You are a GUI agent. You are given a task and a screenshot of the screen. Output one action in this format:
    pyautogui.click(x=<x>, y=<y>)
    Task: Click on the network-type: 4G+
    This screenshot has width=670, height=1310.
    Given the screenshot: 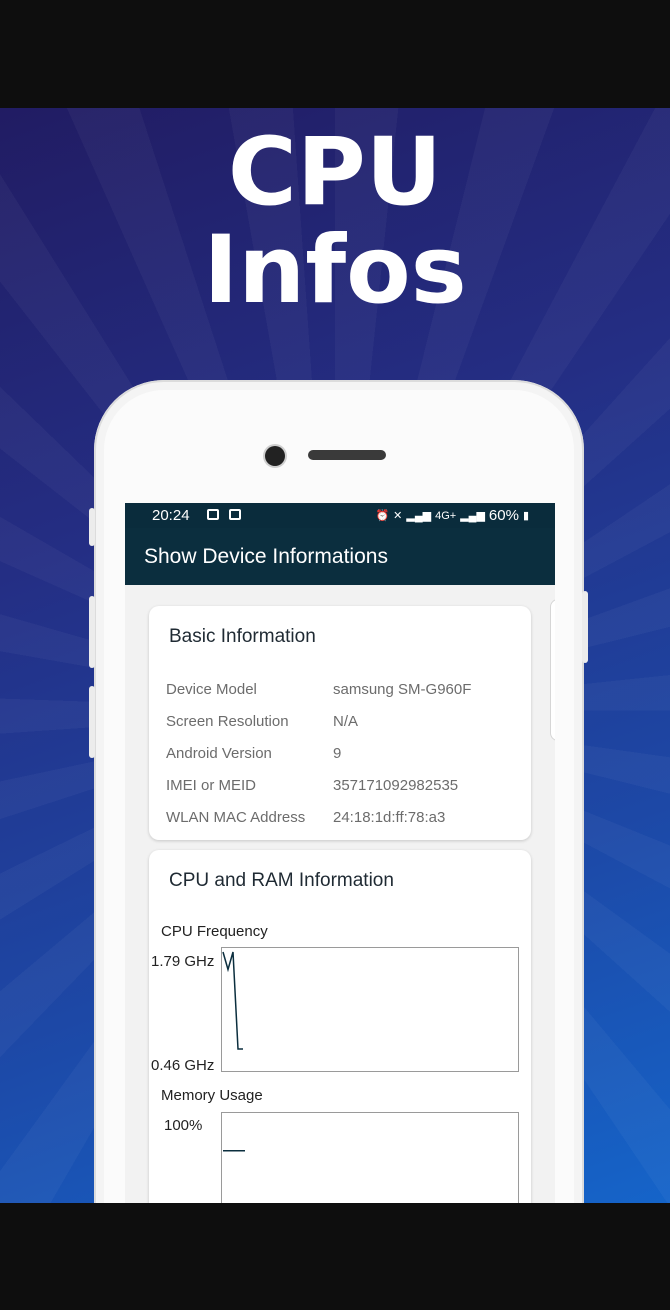 What is the action you would take?
    pyautogui.click(x=446, y=515)
    